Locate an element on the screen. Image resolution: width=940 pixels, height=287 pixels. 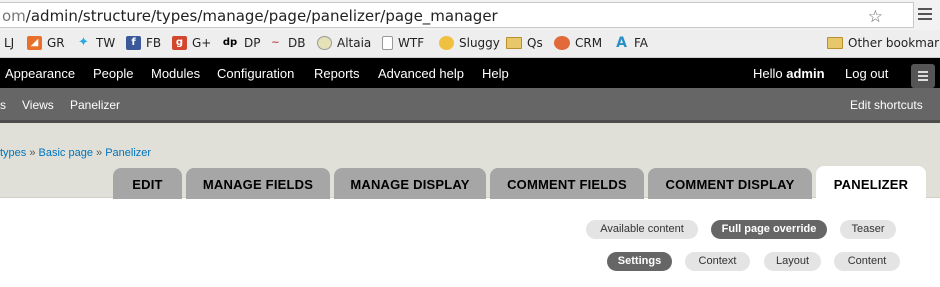
subtab-layout: Layout is located at coordinates (792, 261).